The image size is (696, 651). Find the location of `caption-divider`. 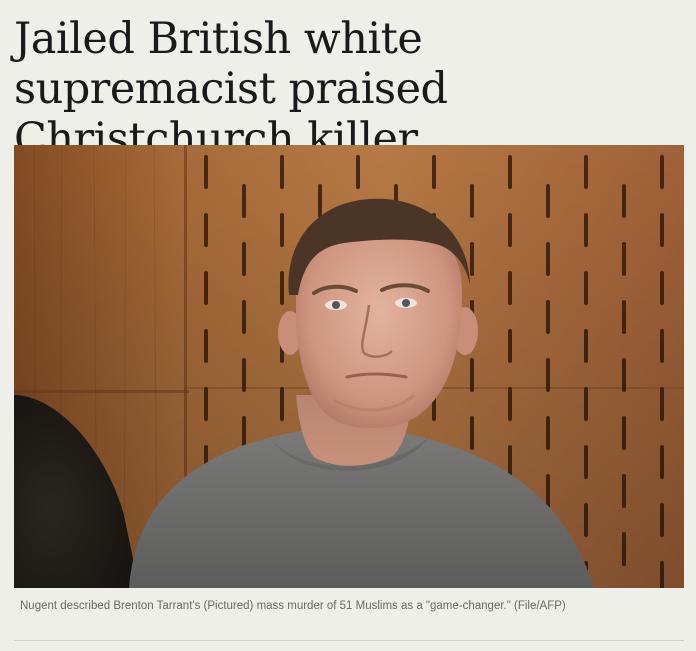

caption-divider is located at coordinates (349, 640).